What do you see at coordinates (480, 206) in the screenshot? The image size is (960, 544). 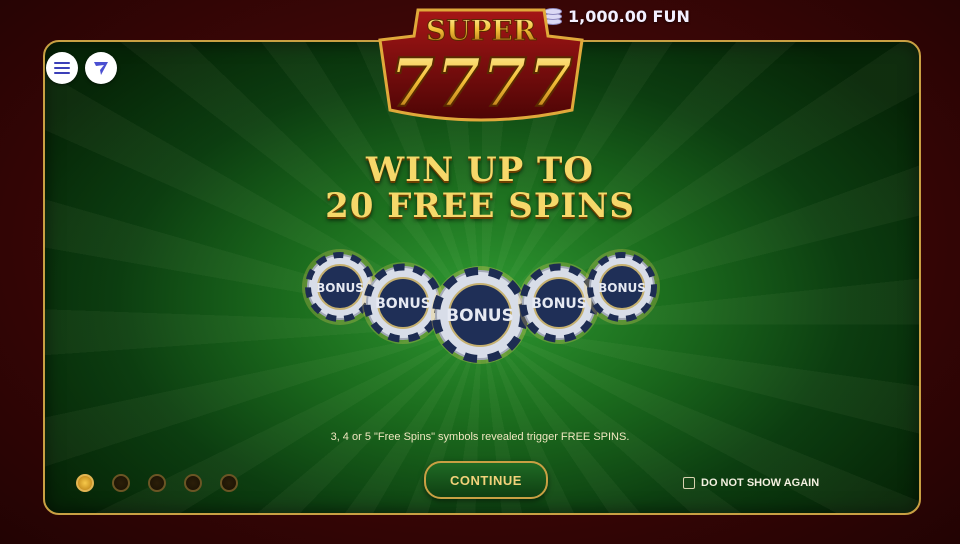 I see `headline-line-2: 20 FREE SPINS` at bounding box center [480, 206].